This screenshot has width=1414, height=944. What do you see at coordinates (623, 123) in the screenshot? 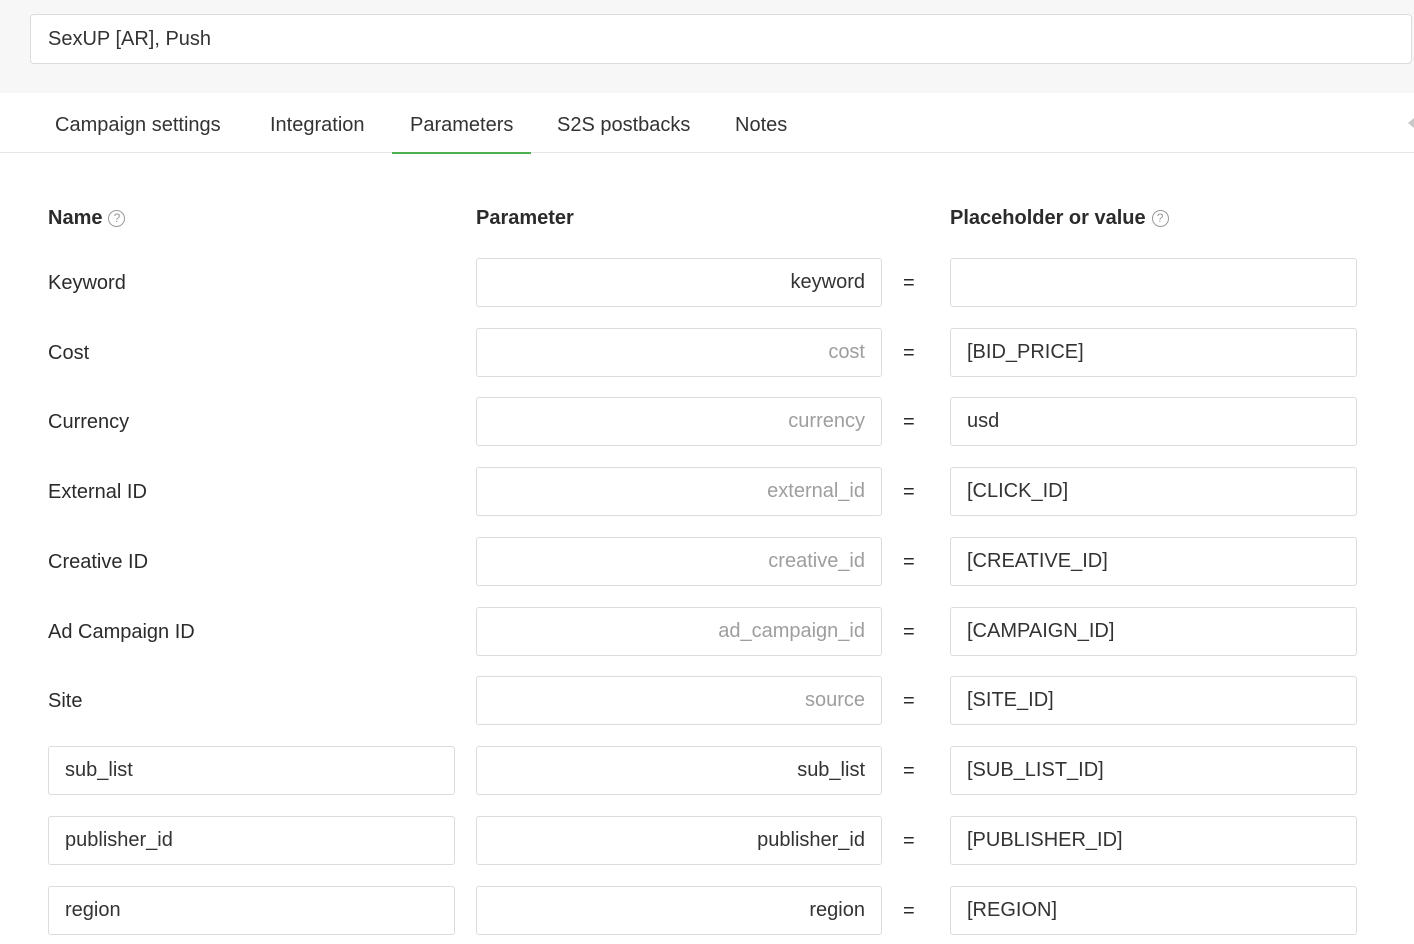
I see `tab-s2s-postbacks: S2S postbacks` at bounding box center [623, 123].